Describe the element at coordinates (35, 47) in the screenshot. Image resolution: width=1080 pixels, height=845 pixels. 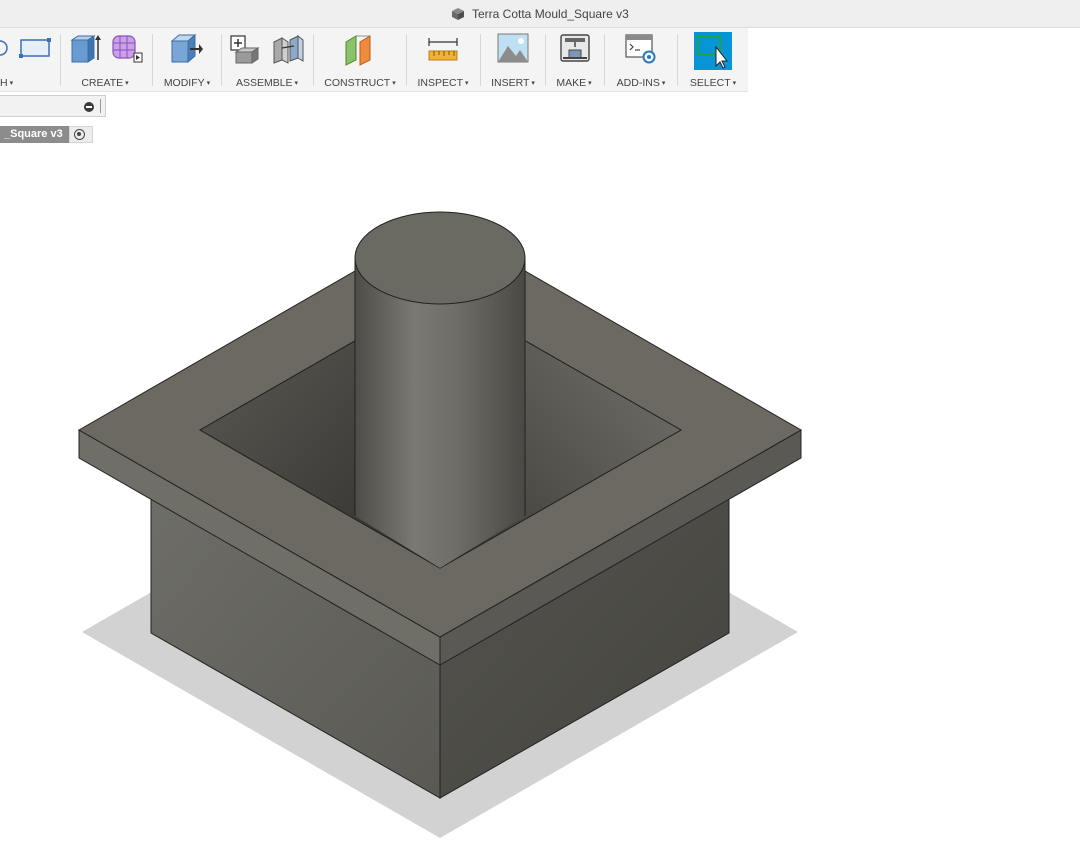
I see `rectangle-icon` at that location.